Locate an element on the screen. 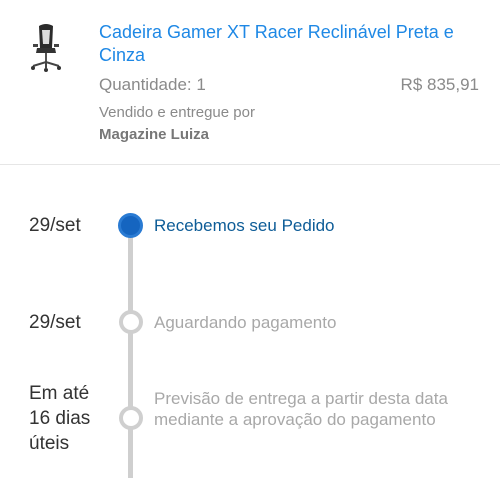 The height and width of the screenshot is (478, 500). seller-name: Magazine Luiza is located at coordinates (154, 134).